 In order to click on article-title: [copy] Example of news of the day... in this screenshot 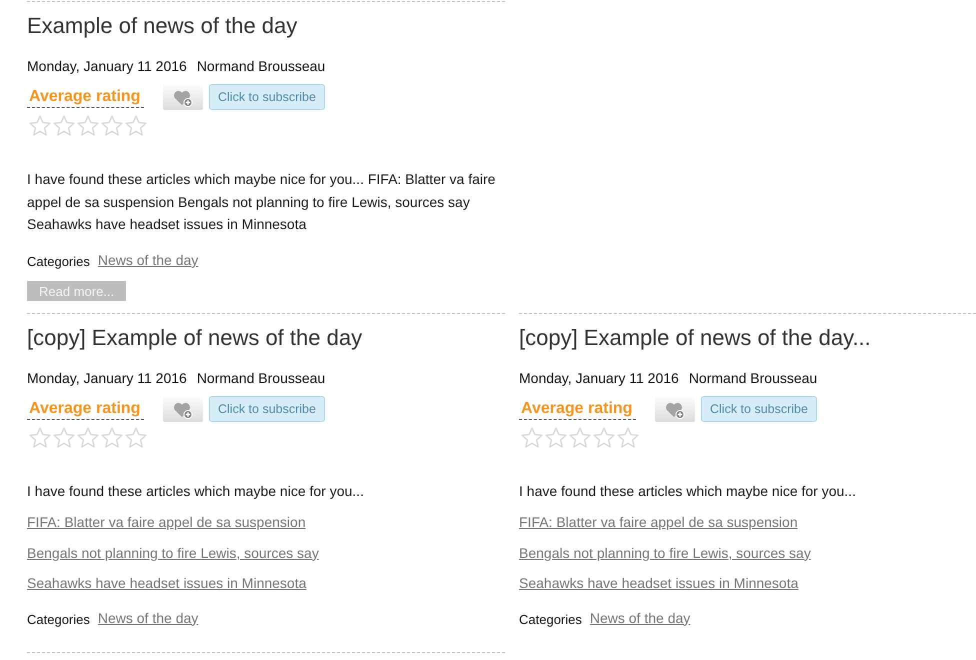, I will do `click(695, 338)`.